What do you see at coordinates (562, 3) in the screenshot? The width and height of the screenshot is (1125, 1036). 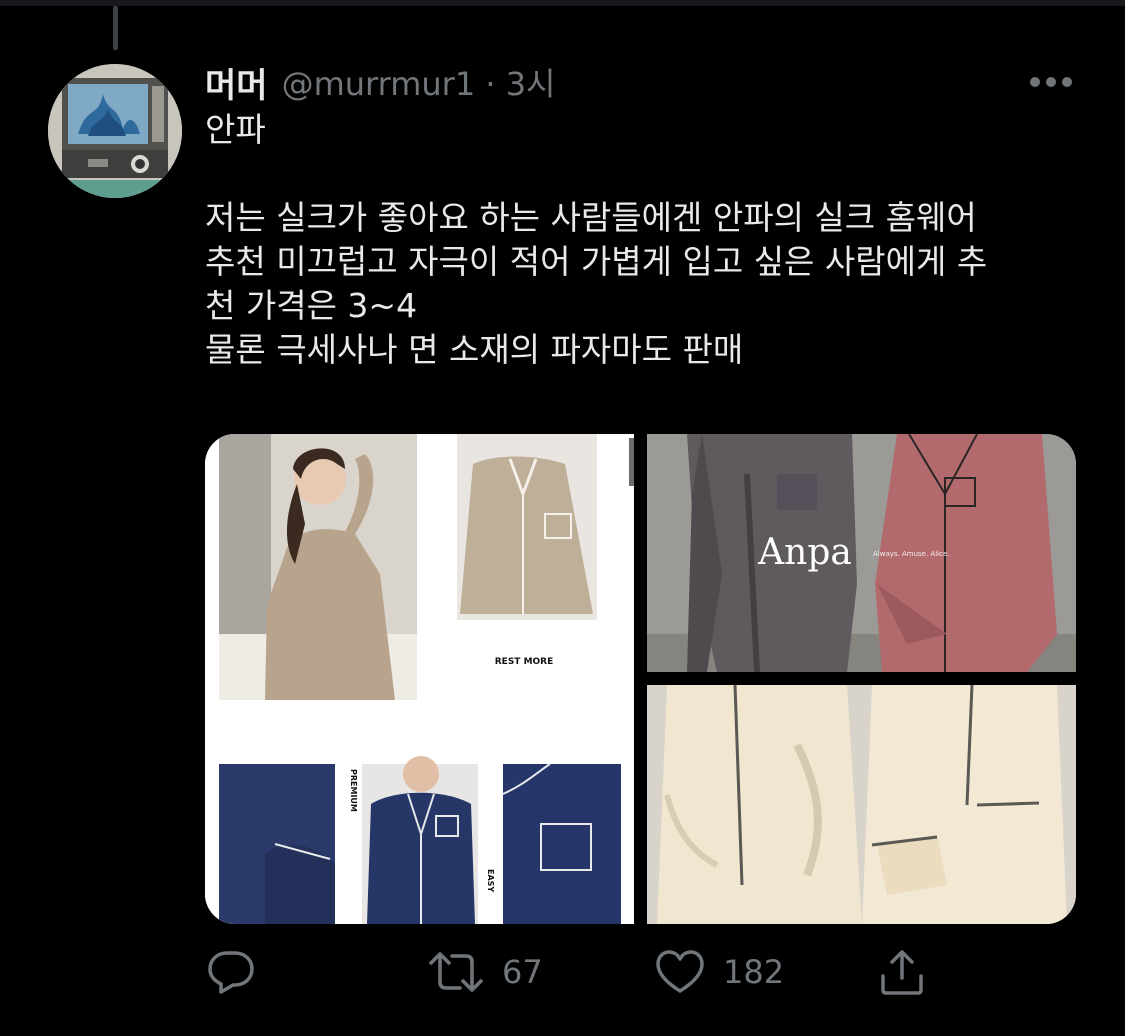 I see `top-divider` at bounding box center [562, 3].